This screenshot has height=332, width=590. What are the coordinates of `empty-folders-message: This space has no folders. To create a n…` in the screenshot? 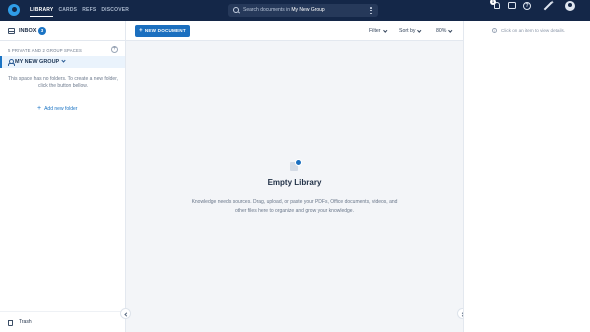 It's located at (63, 82).